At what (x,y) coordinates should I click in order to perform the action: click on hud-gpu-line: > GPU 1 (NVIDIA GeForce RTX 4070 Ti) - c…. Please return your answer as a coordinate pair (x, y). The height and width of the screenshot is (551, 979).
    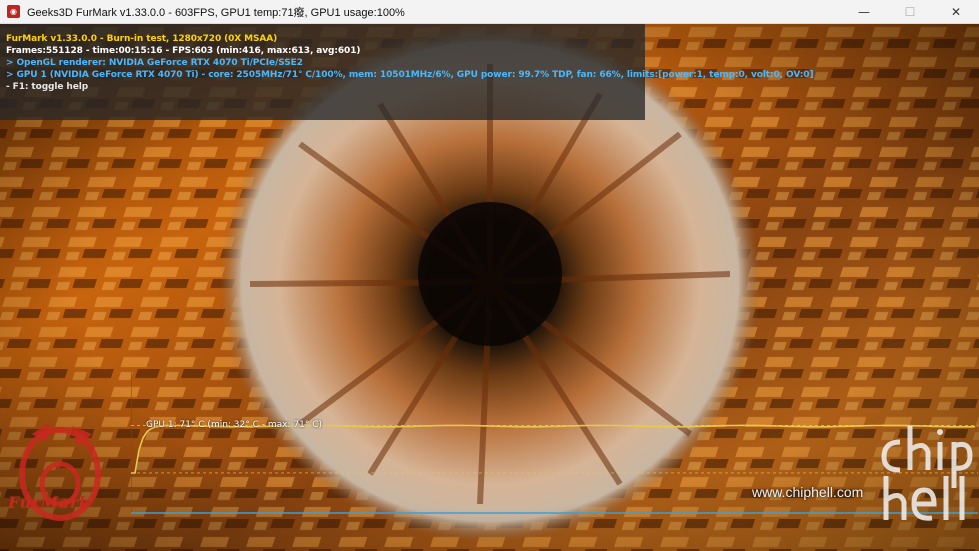
    Looking at the image, I should click on (410, 75).